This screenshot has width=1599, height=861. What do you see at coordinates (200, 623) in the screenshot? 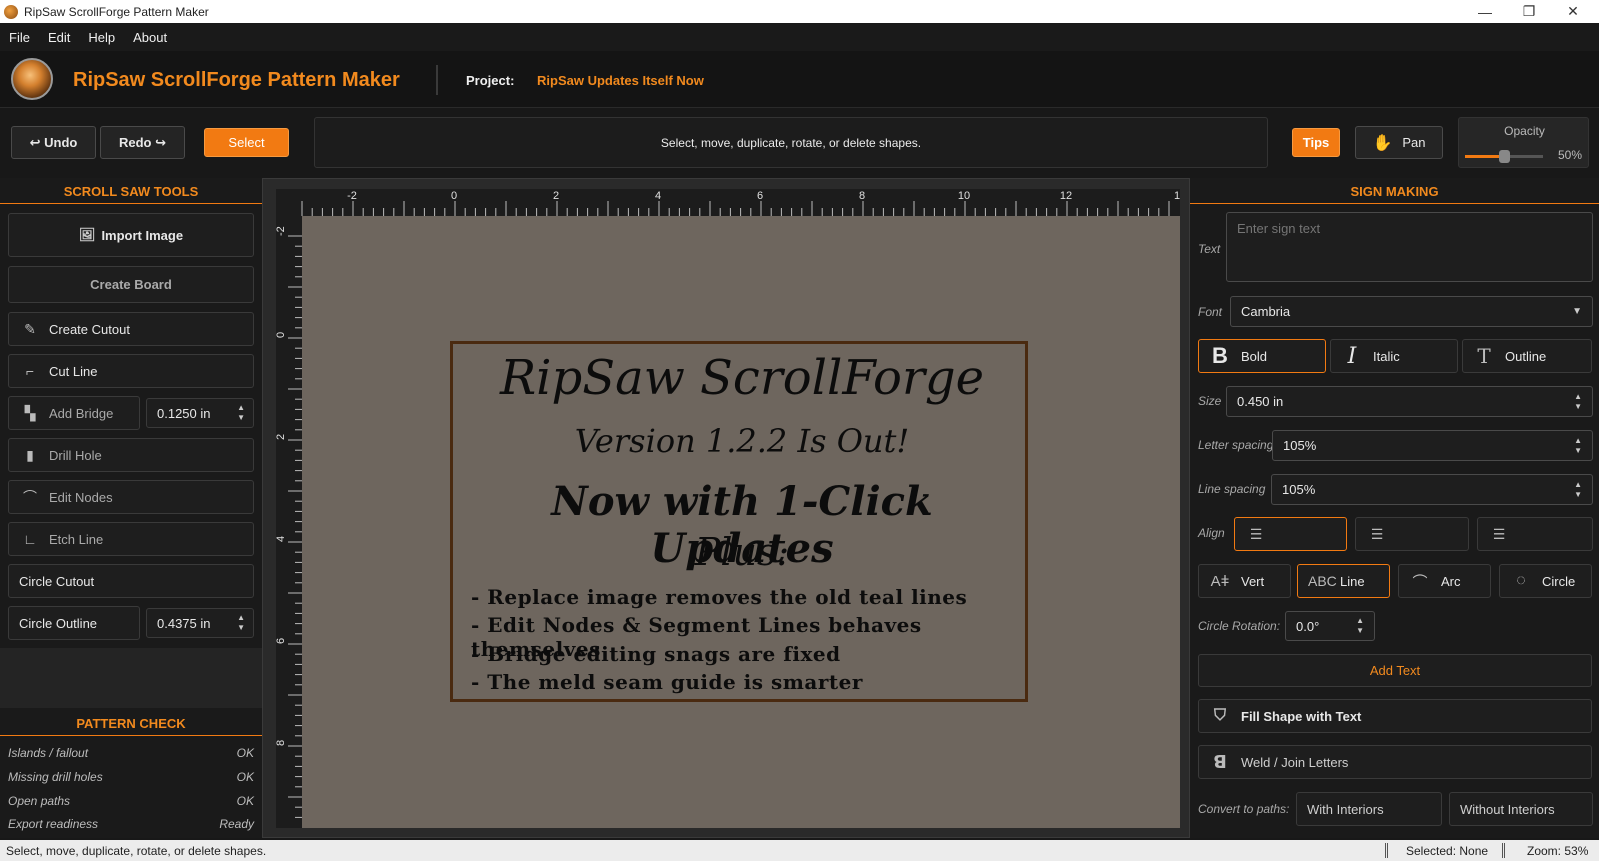
I see `circle-outline-input: 0.4375 in ▲ ▼` at bounding box center [200, 623].